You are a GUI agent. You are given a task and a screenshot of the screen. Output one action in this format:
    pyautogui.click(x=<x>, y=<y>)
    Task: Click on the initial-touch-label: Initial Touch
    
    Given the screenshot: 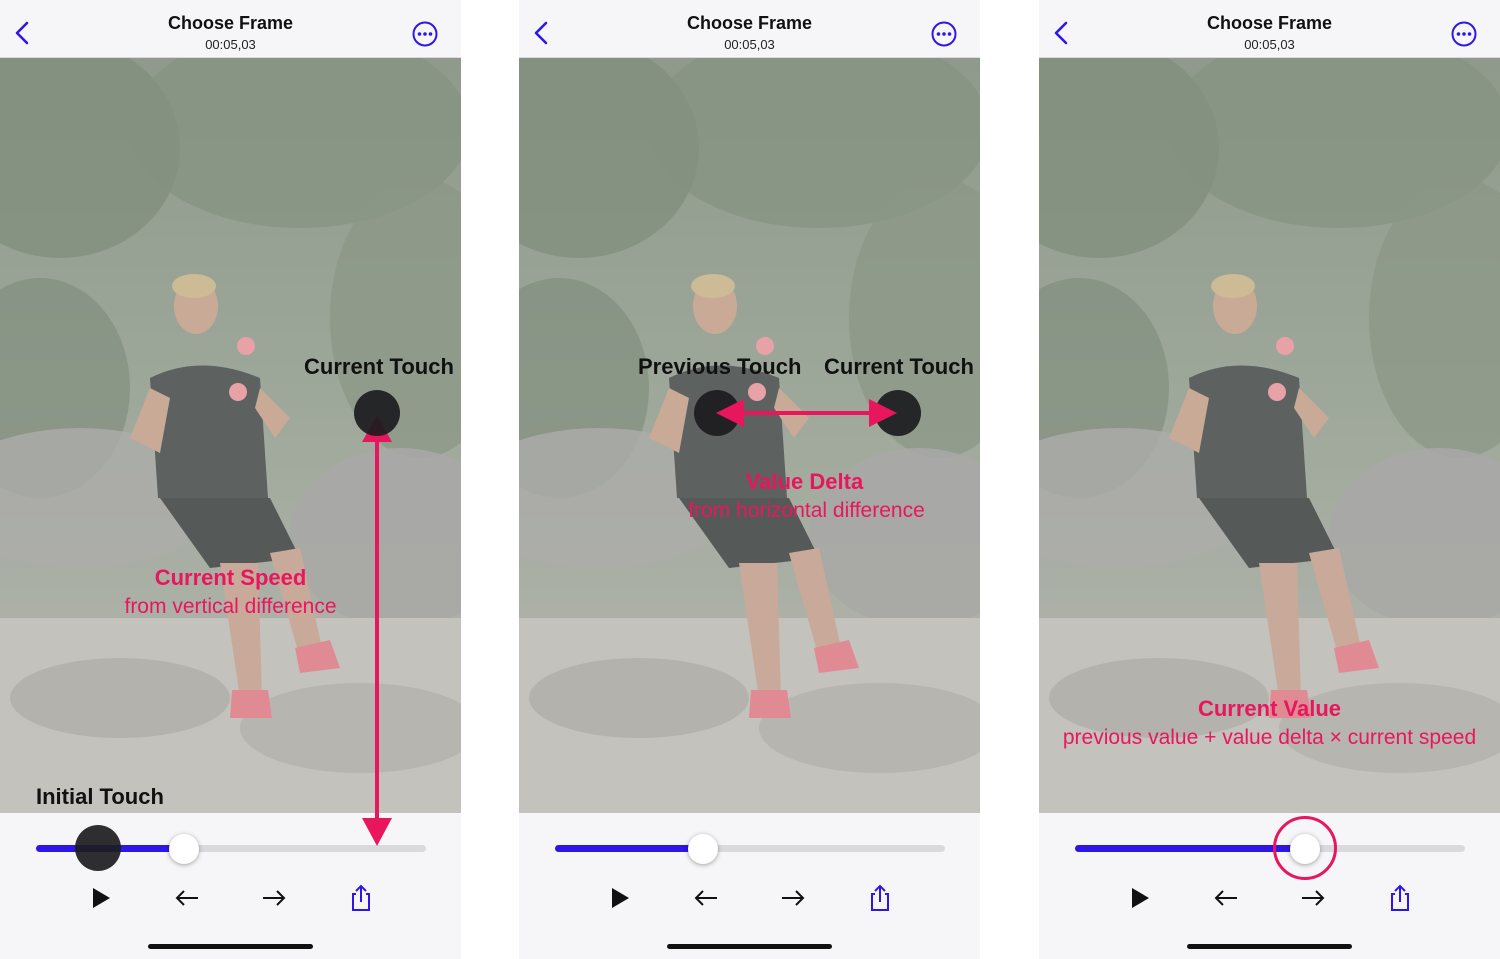 What is the action you would take?
    pyautogui.click(x=100, y=796)
    